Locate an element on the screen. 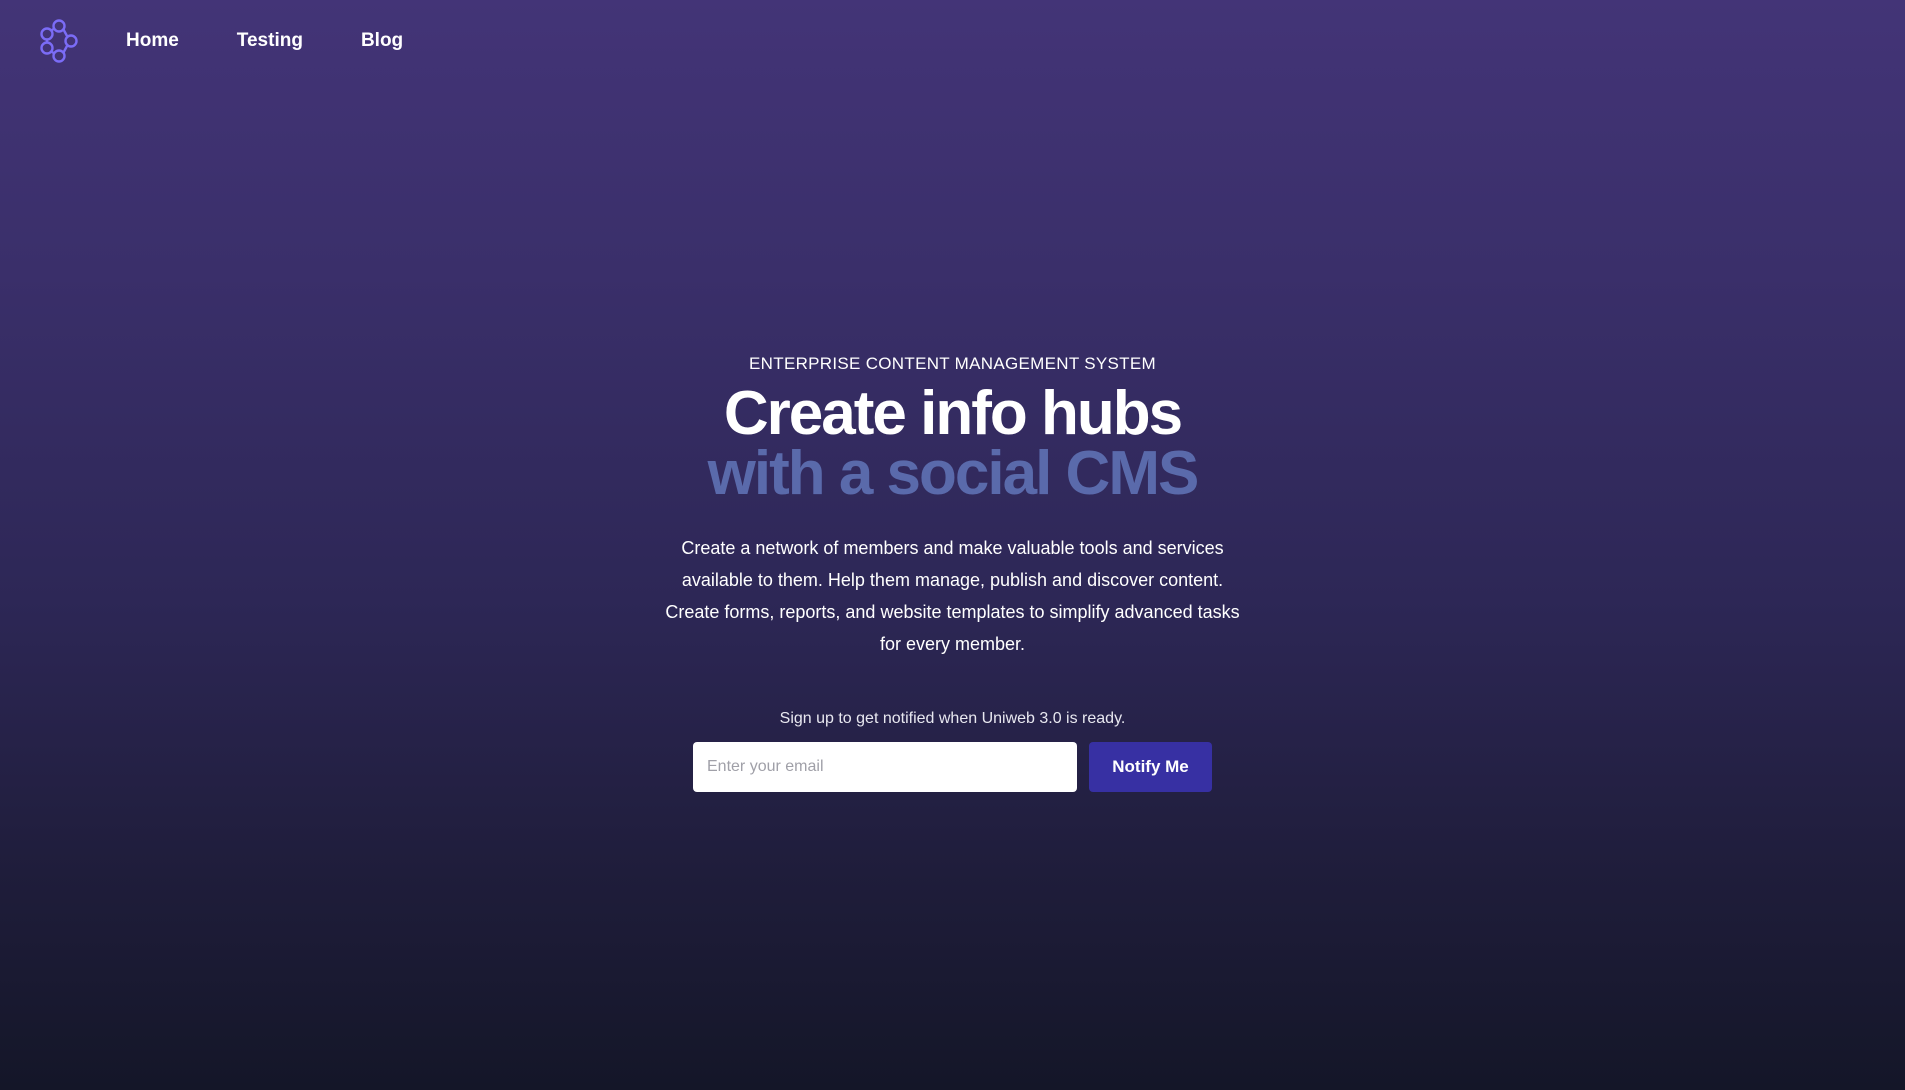 The height and width of the screenshot is (1090, 1905). nav-item-testing: Testing is located at coordinates (270, 41).